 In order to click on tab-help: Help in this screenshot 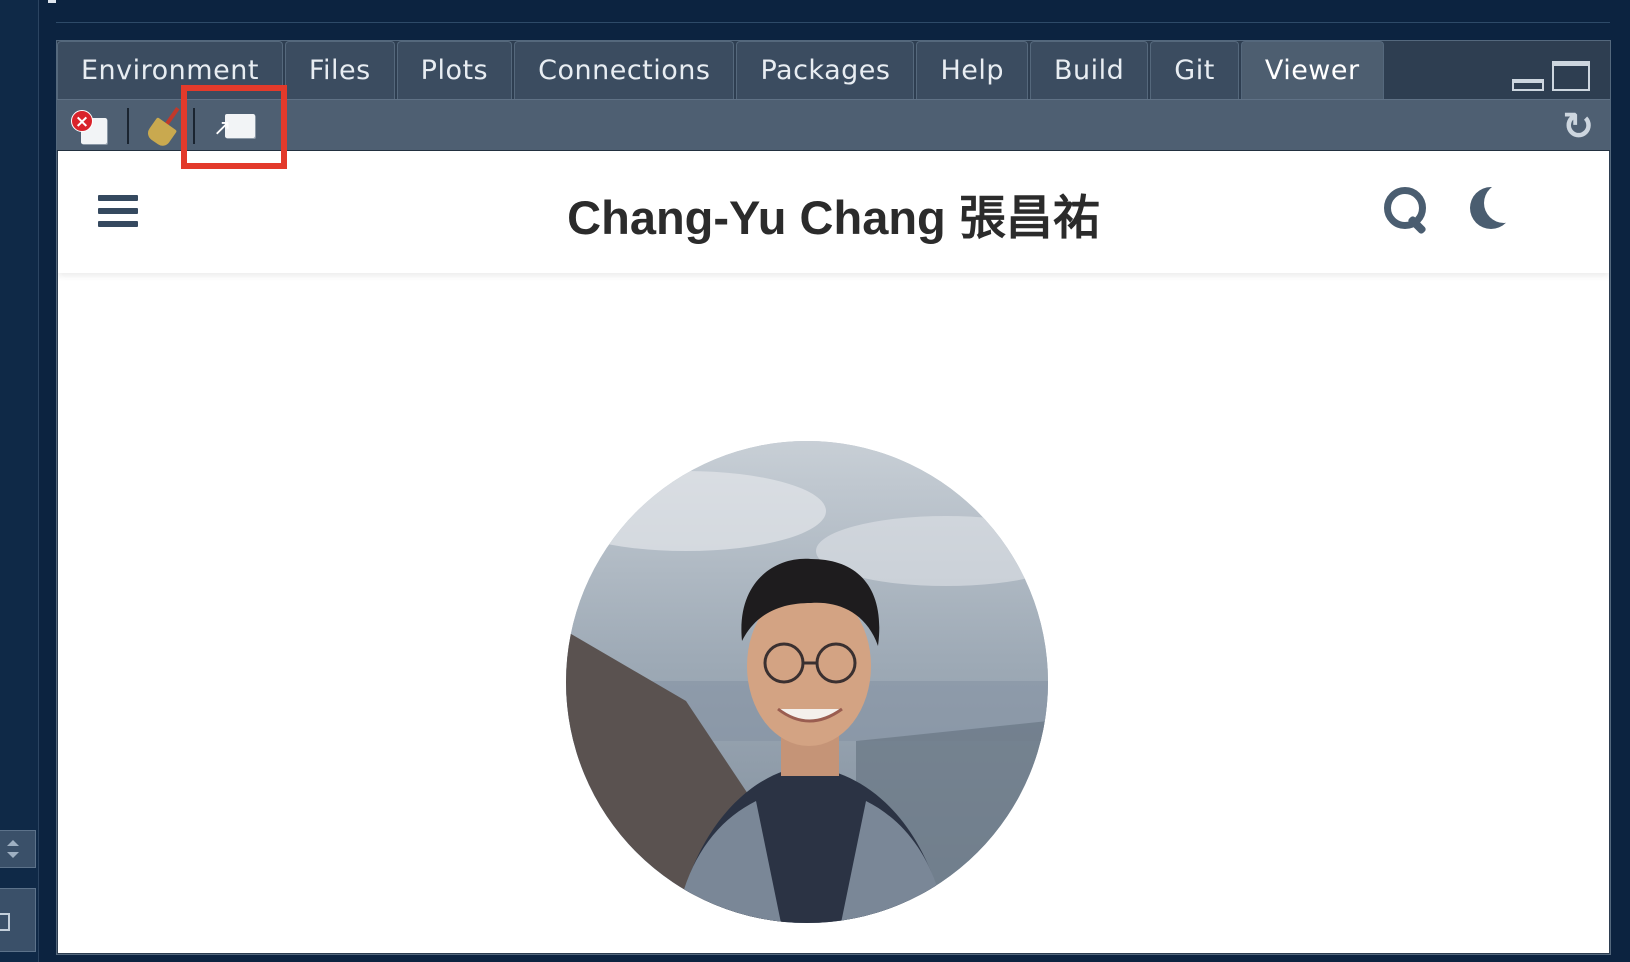, I will do `click(972, 70)`.